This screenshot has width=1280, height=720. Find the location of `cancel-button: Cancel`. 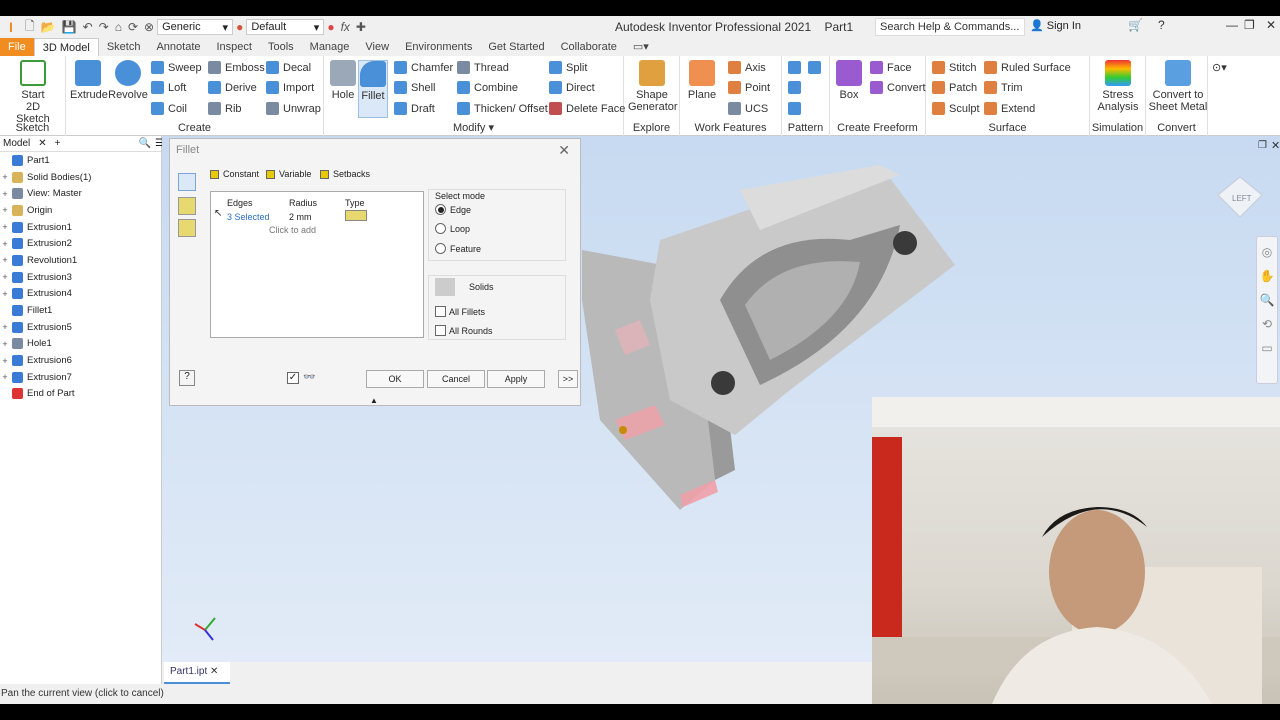

cancel-button: Cancel is located at coordinates (456, 379).